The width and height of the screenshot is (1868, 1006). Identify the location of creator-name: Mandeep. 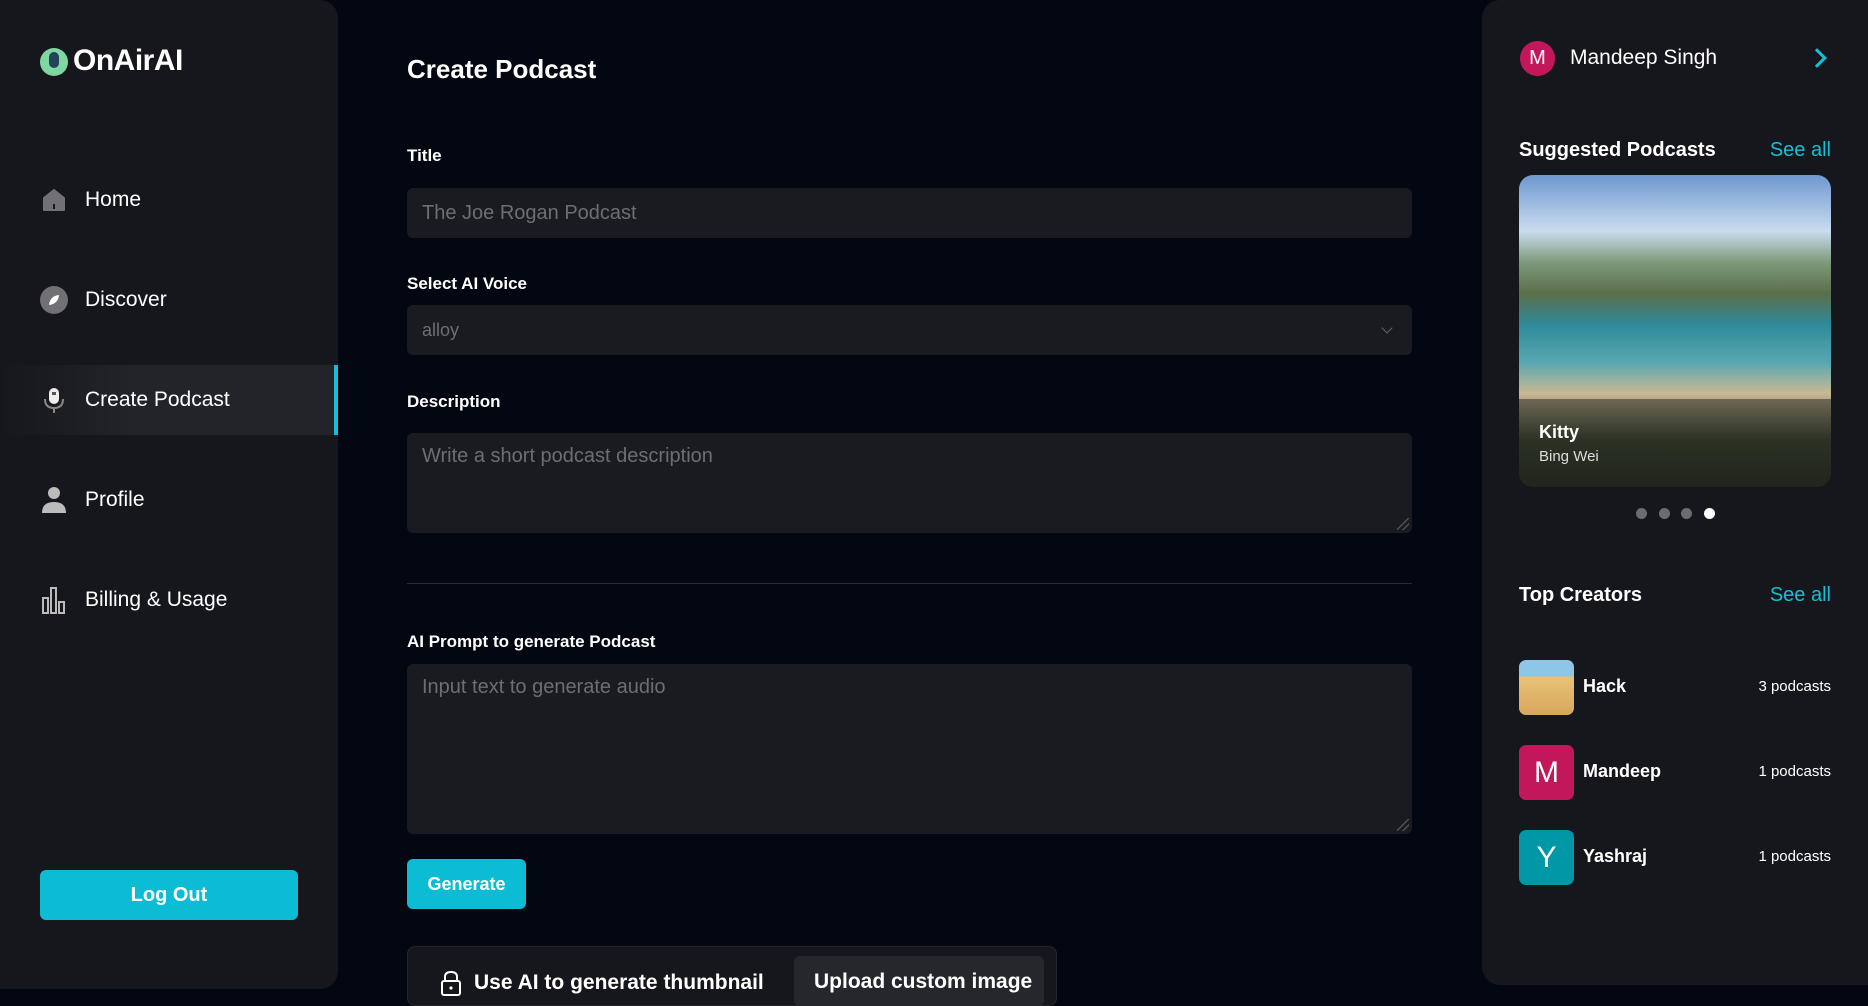
(1622, 771).